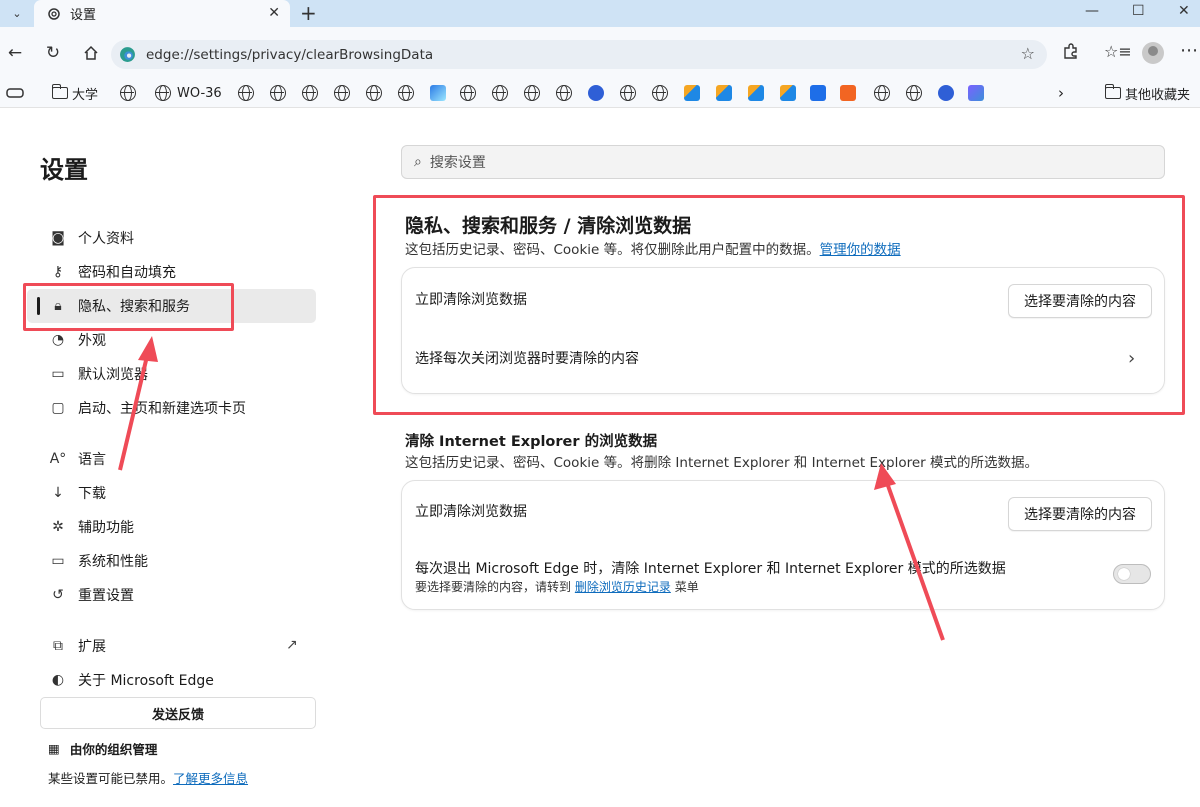 The image size is (1200, 807). I want to click on sidebar-item-label: 重置设置, so click(106, 596).